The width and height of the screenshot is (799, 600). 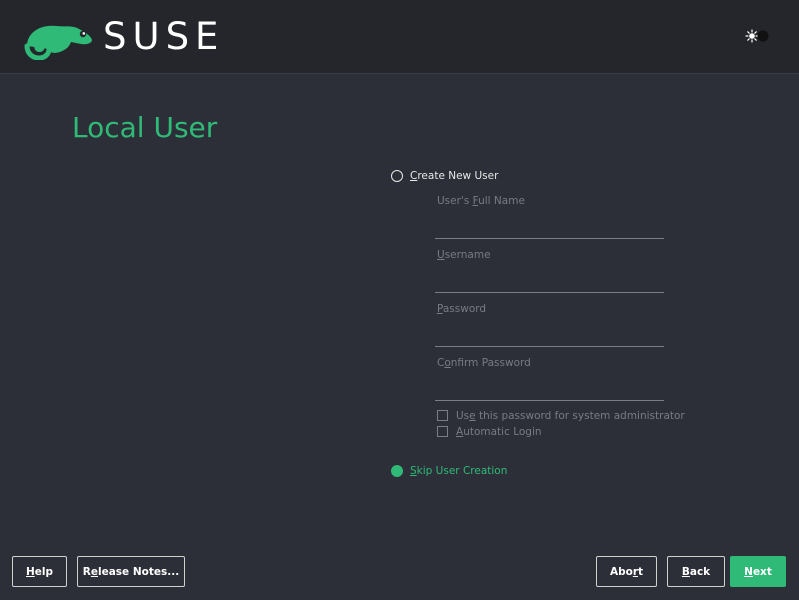 I want to click on next-button: Next, so click(x=758, y=571).